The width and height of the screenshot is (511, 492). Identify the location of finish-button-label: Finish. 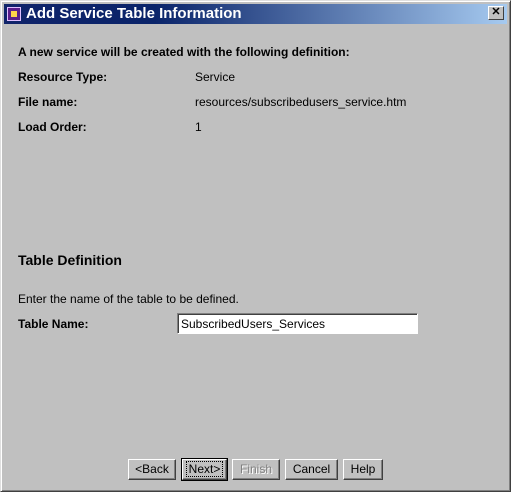
(255, 469).